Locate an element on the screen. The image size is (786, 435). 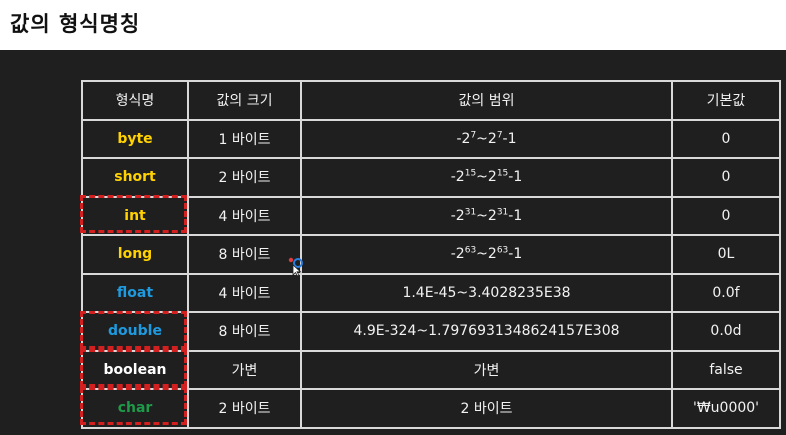
range-min-exp: 63 is located at coordinates (470, 250).